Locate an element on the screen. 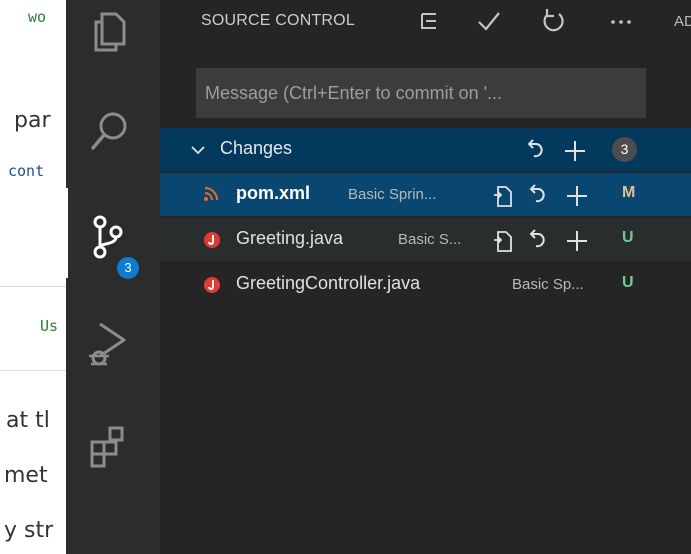 The height and width of the screenshot is (554, 691). background-document: wo par cont Us at tl met y str is located at coordinates (33, 277).